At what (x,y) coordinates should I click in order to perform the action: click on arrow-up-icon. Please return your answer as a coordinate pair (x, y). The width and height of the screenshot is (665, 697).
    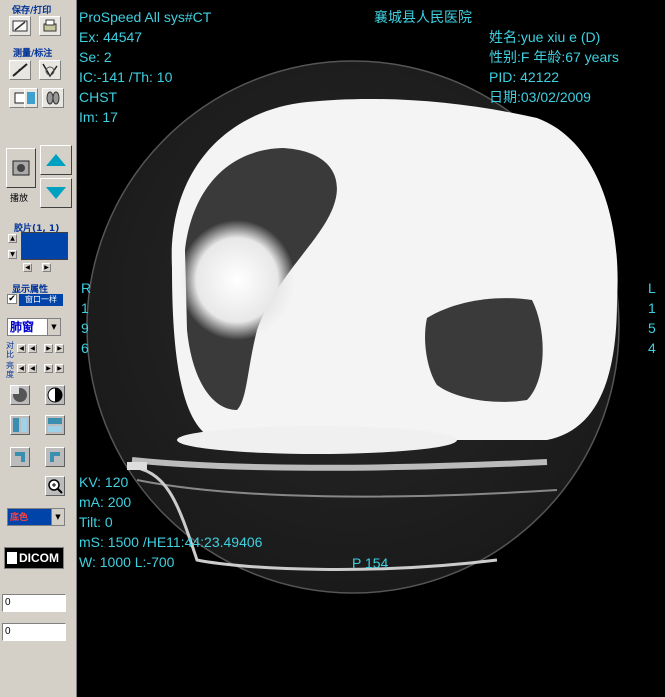
    Looking at the image, I should click on (56, 160).